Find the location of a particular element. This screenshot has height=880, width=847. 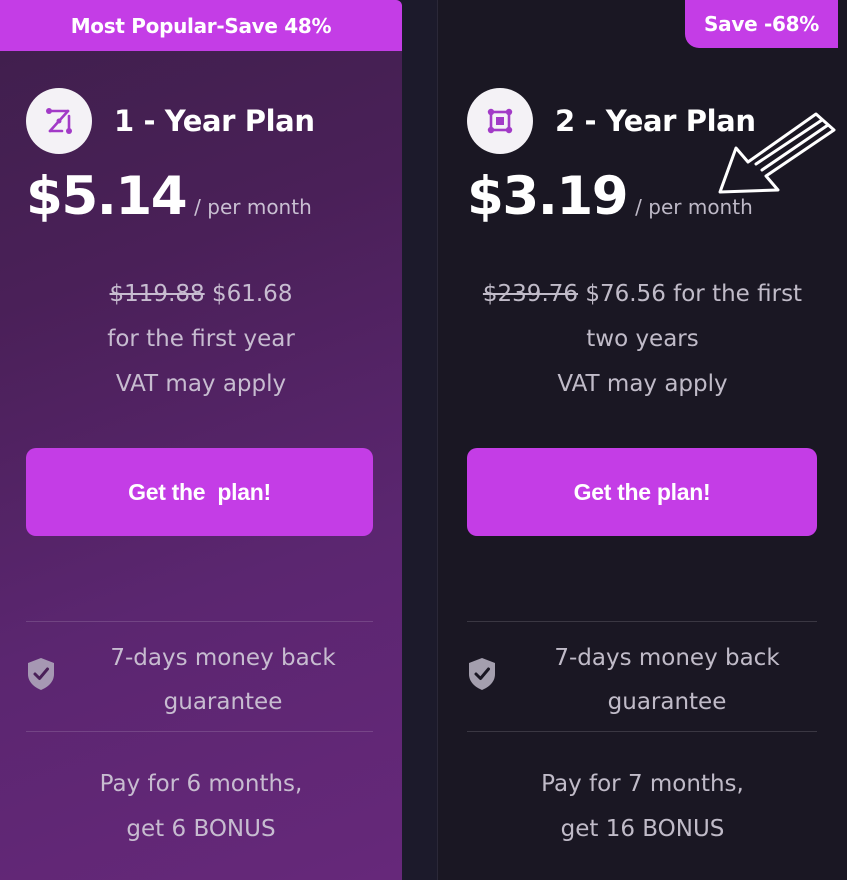

original-price: $119.88 is located at coordinates (157, 294).